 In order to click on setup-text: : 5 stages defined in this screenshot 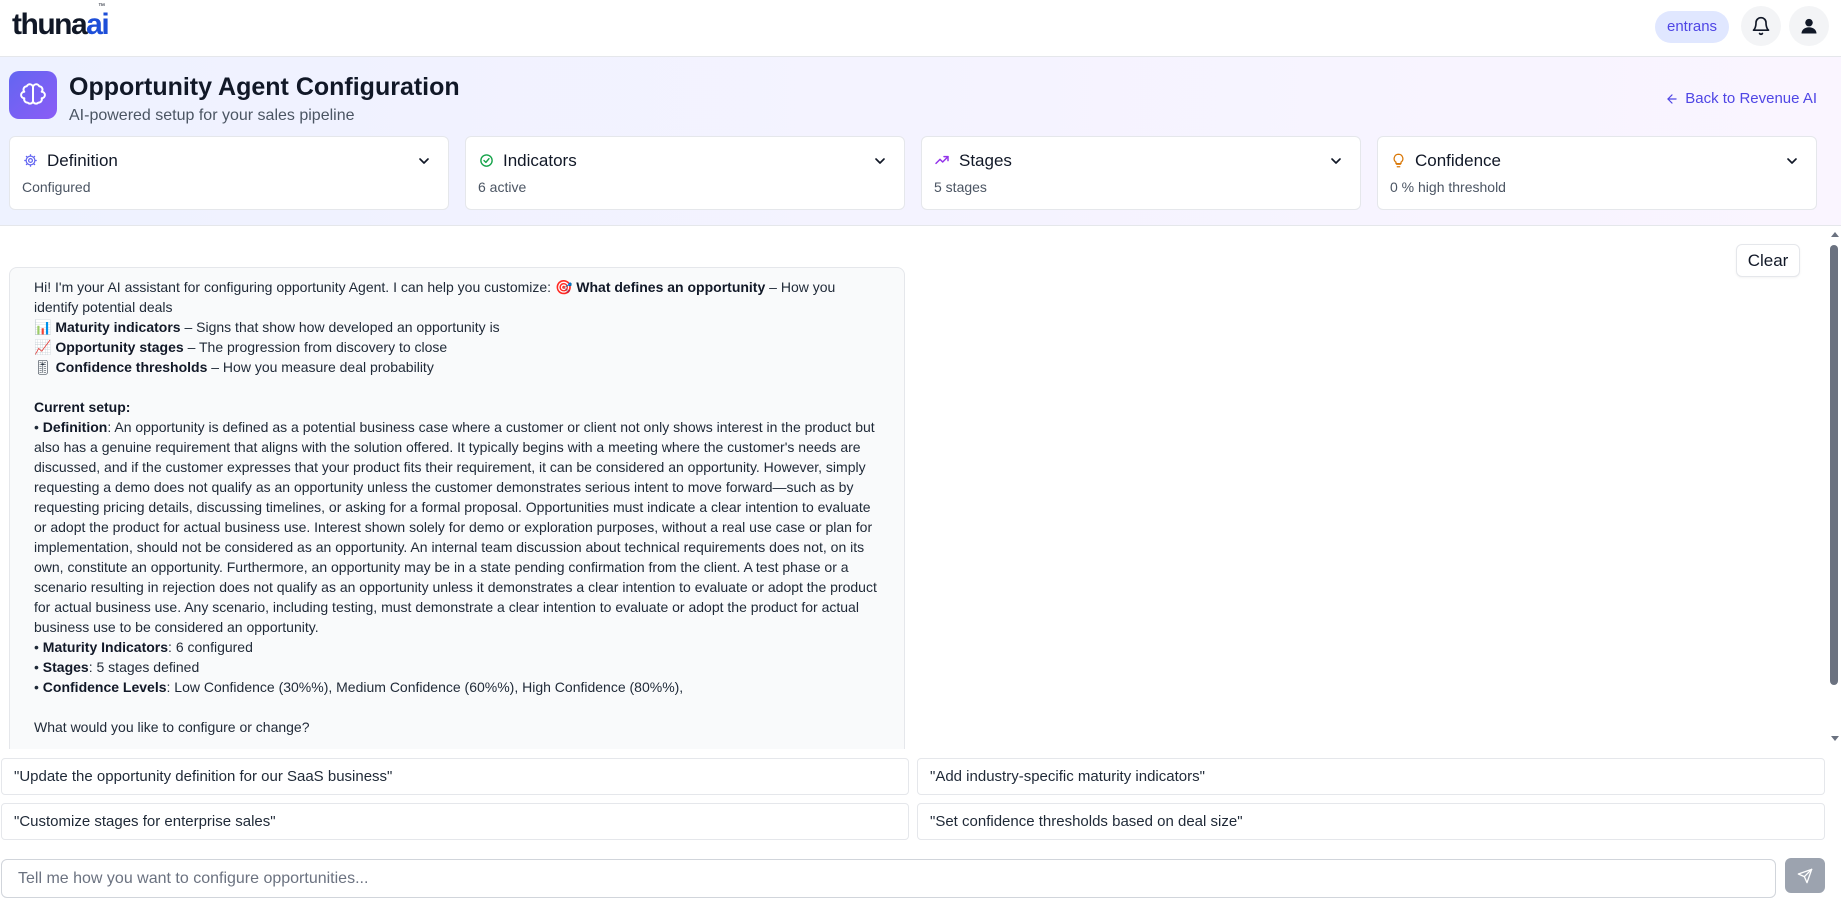, I will do `click(144, 667)`.